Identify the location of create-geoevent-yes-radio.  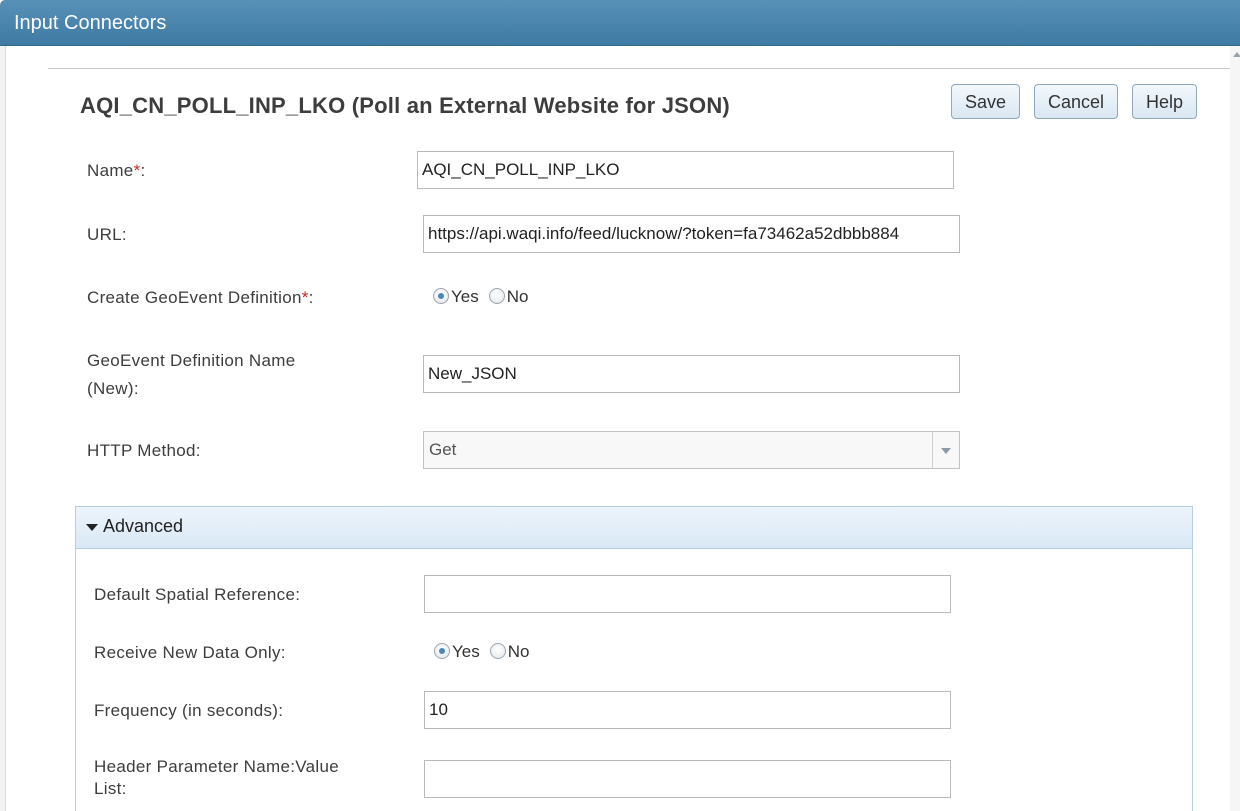
(441, 296).